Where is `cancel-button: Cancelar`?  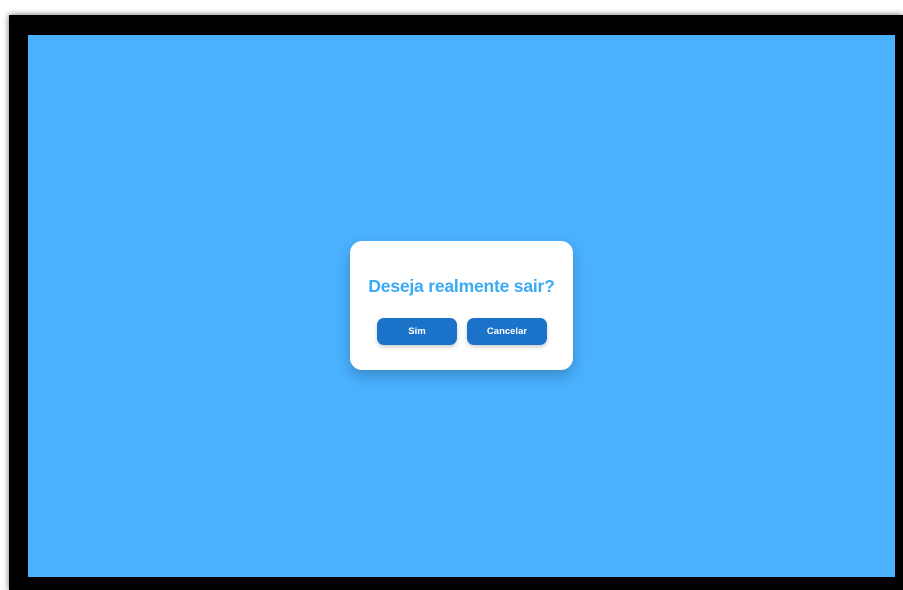
cancel-button: Cancelar is located at coordinates (507, 331).